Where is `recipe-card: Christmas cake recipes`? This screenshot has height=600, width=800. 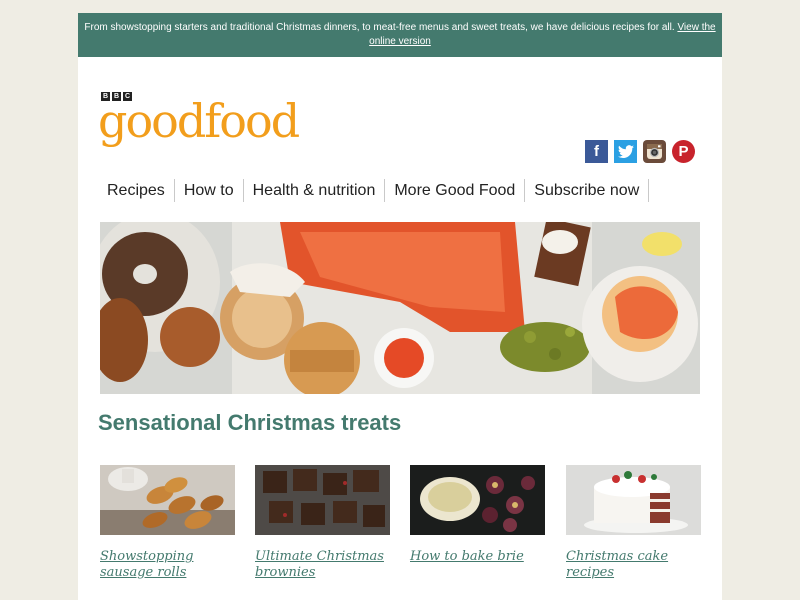 recipe-card: Christmas cake recipes is located at coordinates (633, 523).